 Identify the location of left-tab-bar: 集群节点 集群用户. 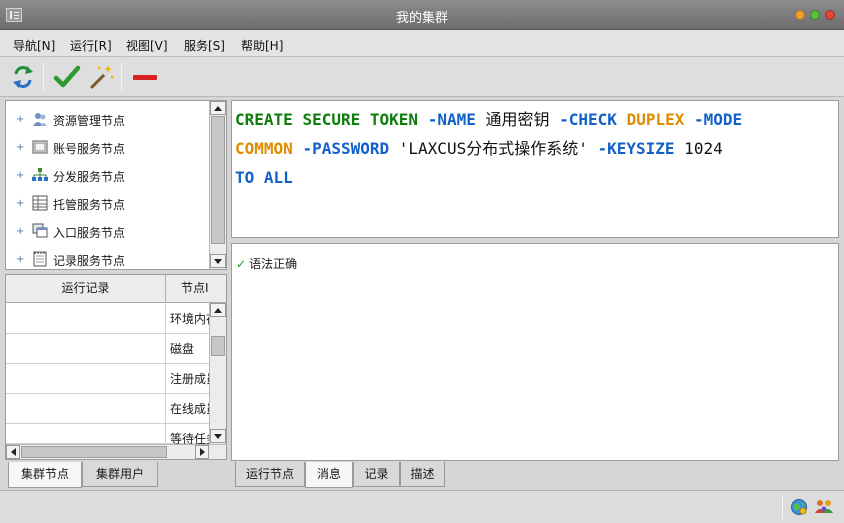
(118, 475).